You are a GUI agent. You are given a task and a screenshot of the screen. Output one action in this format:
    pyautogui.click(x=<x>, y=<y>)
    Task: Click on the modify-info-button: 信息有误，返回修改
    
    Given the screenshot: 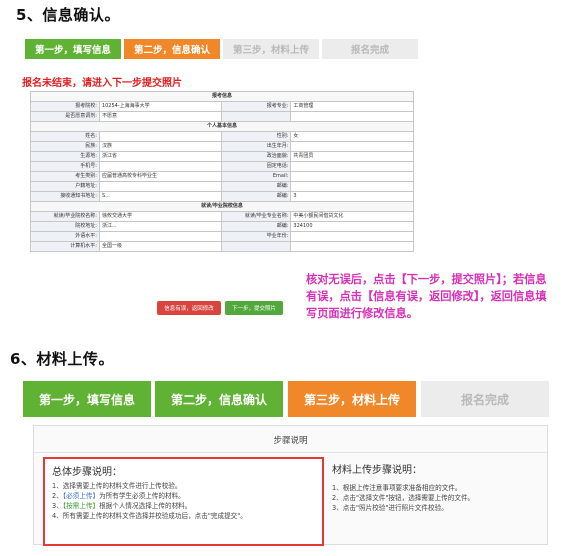 What is the action you would take?
    pyautogui.click(x=189, y=308)
    